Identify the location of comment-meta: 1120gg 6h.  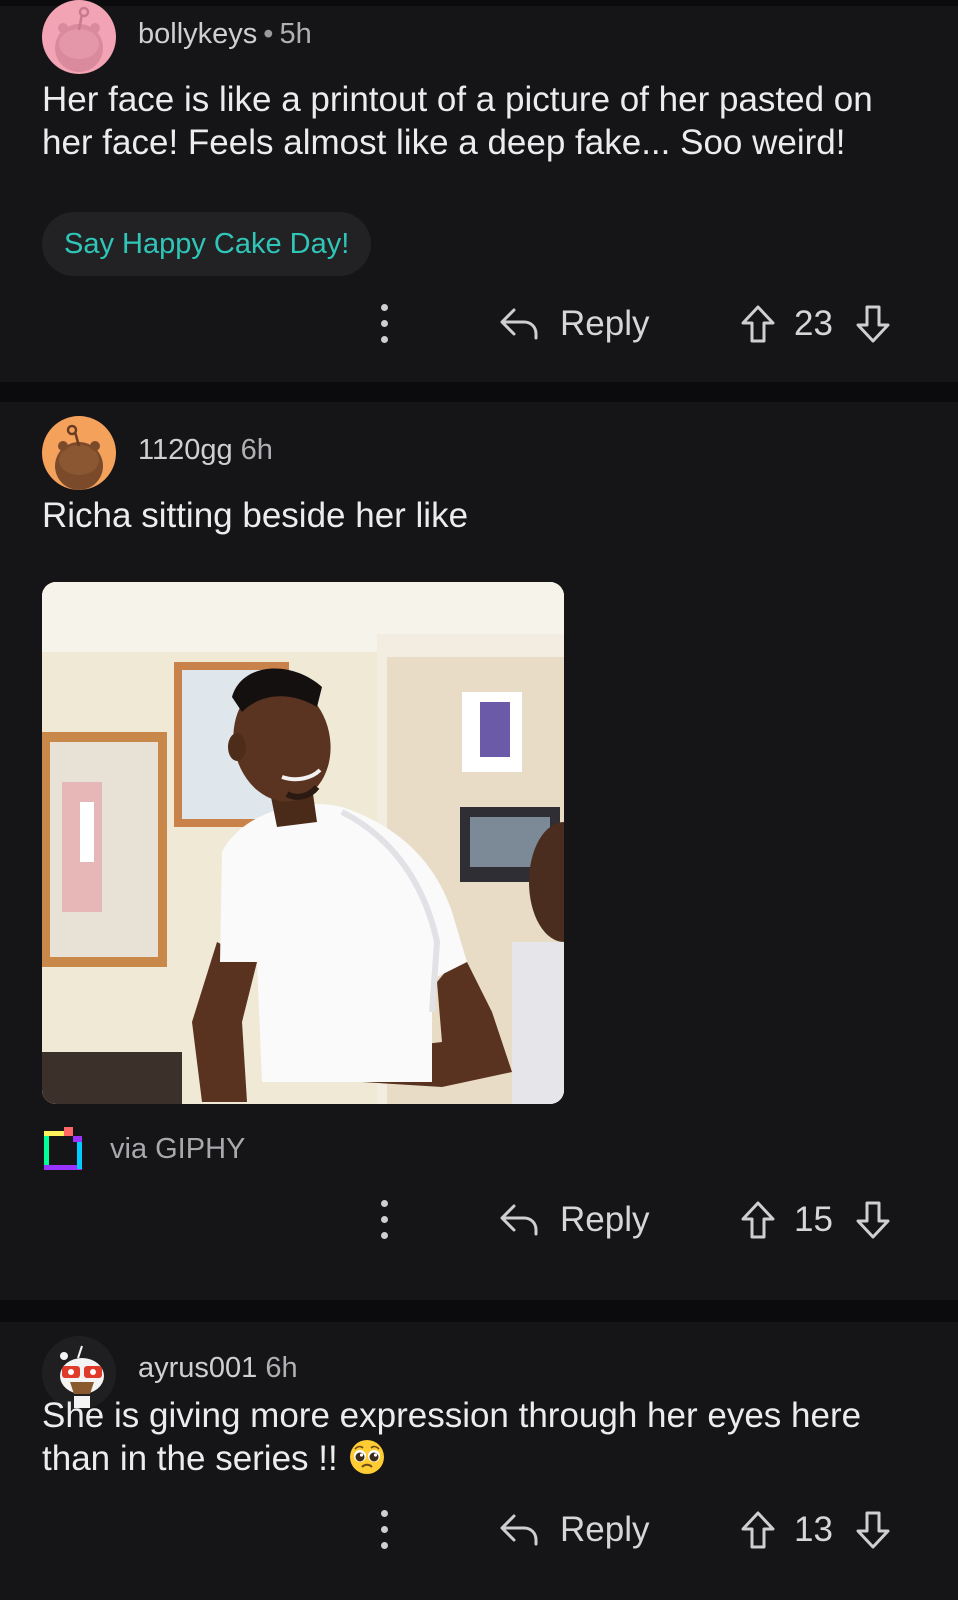
(205, 450).